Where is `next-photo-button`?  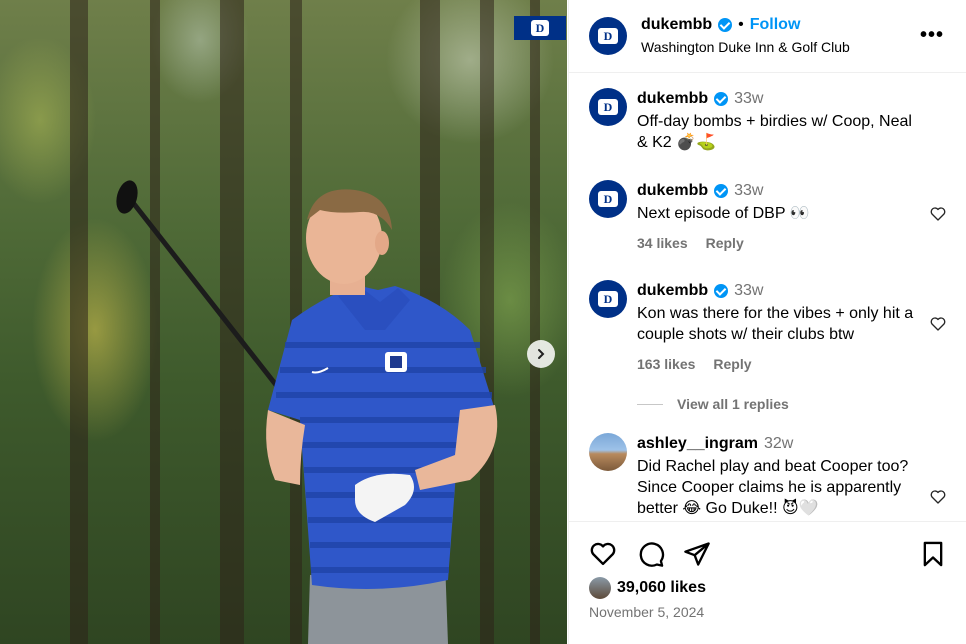 next-photo-button is located at coordinates (541, 354).